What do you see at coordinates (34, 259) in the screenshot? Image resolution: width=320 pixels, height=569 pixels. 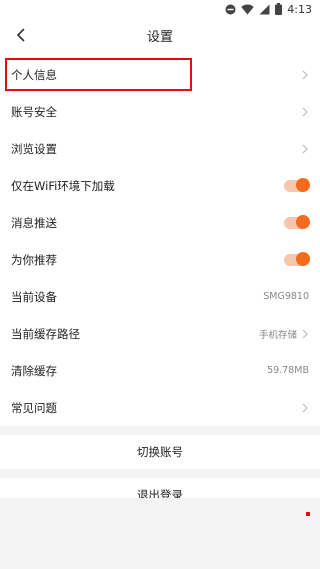 I see `recommend-label: 为你推荐` at bounding box center [34, 259].